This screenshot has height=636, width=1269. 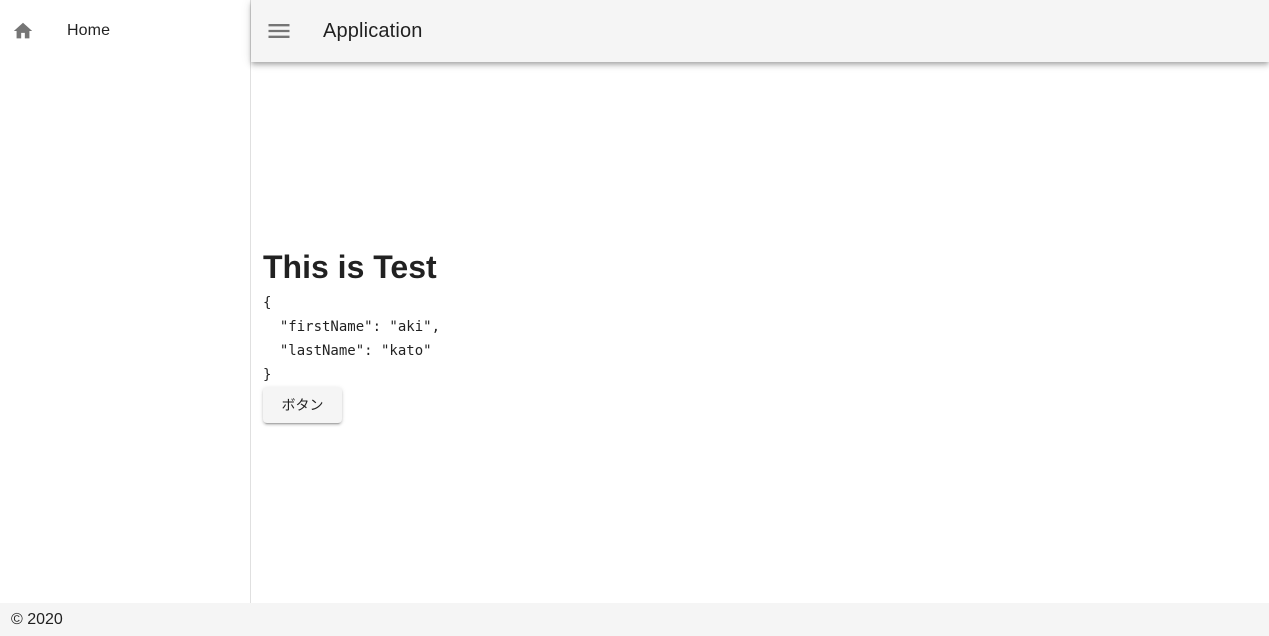 I want to click on json-line: "firstName": "aki",, so click(x=352, y=327).